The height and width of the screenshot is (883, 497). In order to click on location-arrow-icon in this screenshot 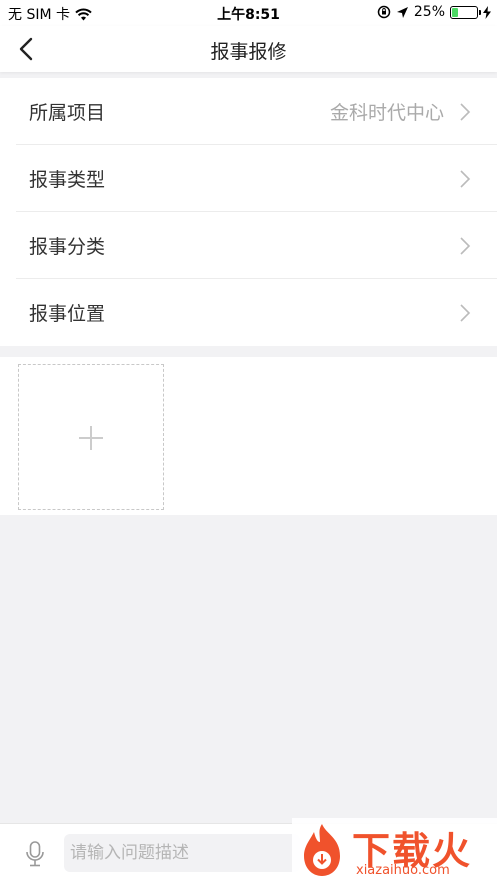, I will do `click(402, 12)`.